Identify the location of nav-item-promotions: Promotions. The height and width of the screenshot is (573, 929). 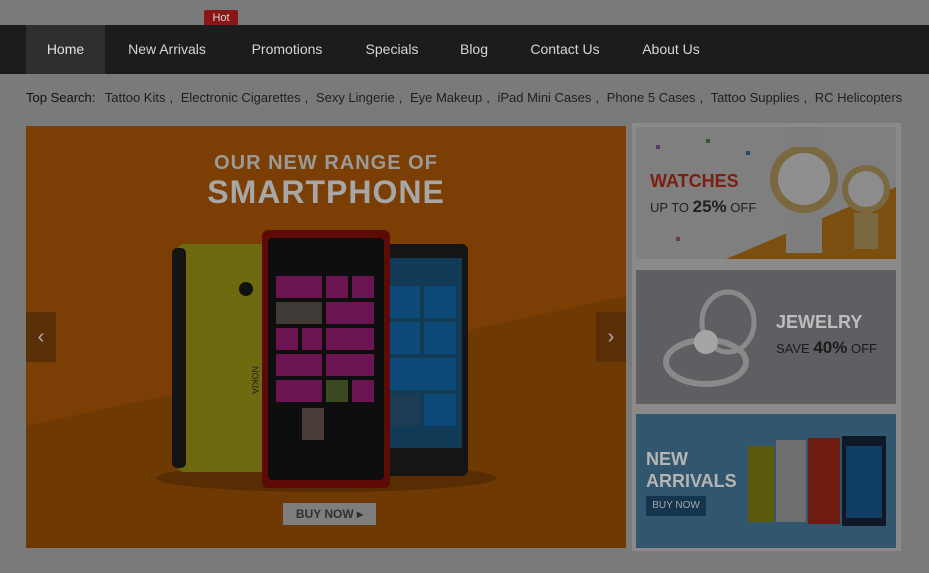
(287, 49).